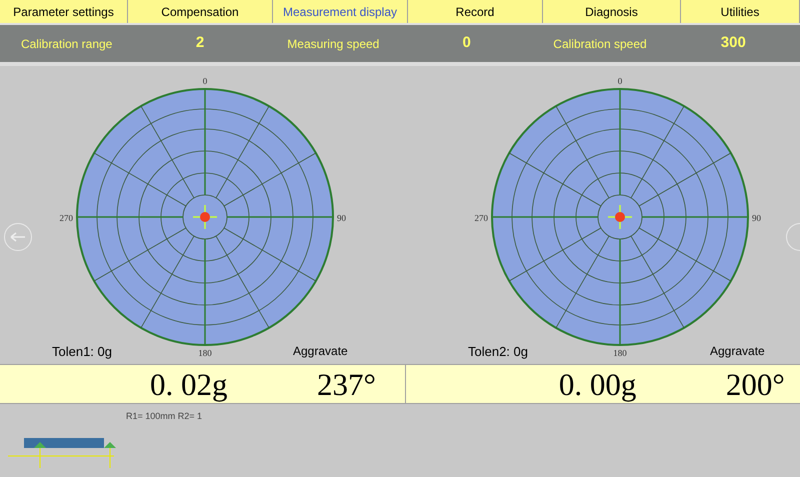  Describe the element at coordinates (597, 385) in the screenshot. I see `unbalance-mass: 0. 00g` at that location.